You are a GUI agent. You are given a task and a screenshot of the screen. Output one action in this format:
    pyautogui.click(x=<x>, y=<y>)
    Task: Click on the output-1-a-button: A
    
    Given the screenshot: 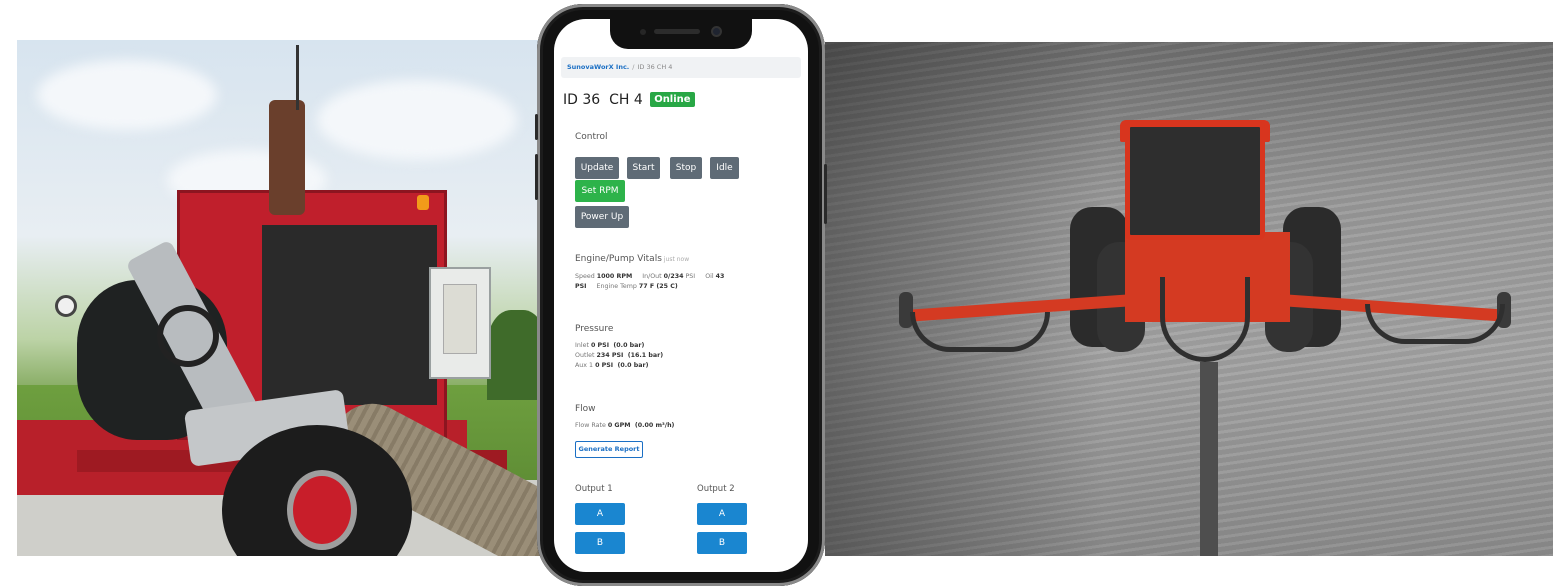 What is the action you would take?
    pyautogui.click(x=600, y=514)
    